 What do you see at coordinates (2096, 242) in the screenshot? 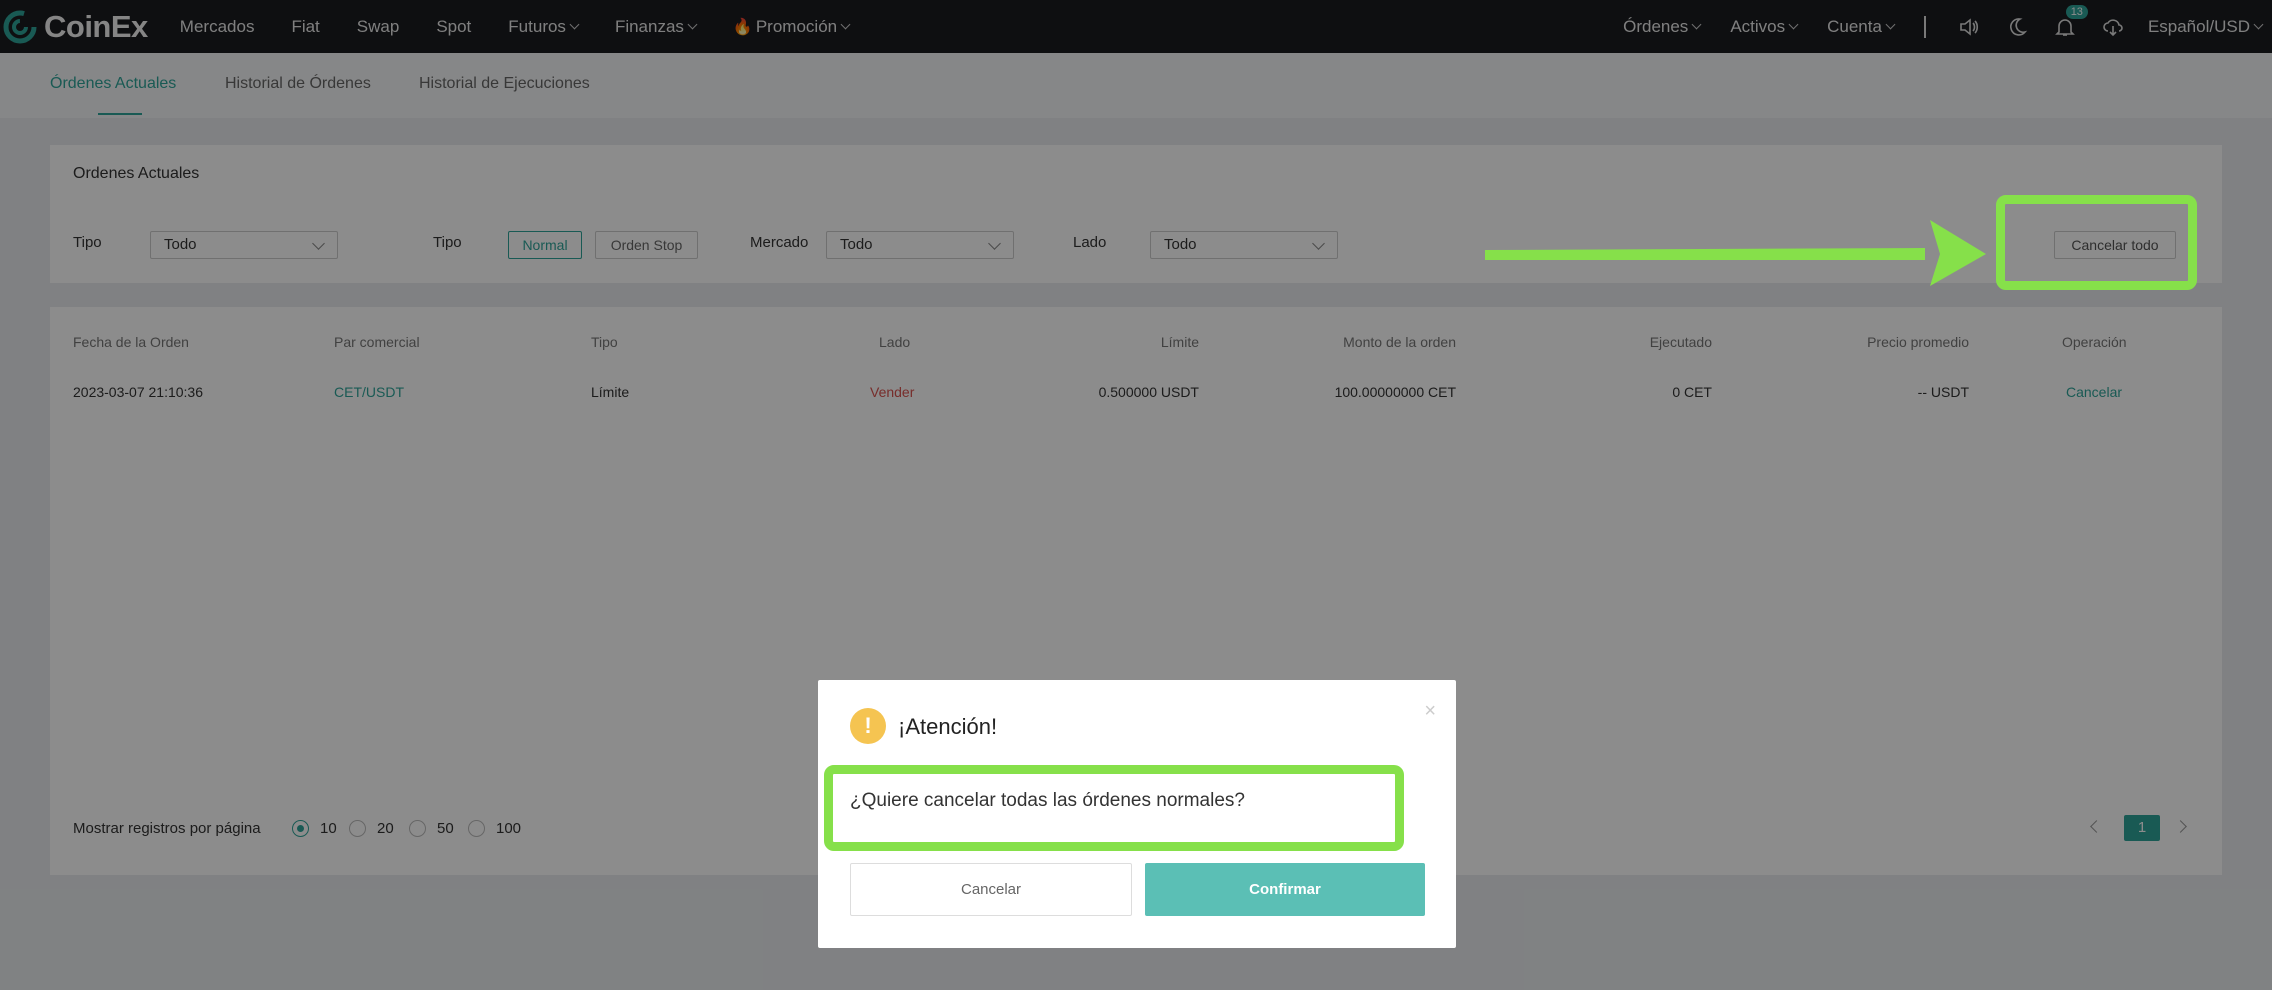
I see `highlight-cancel-all` at bounding box center [2096, 242].